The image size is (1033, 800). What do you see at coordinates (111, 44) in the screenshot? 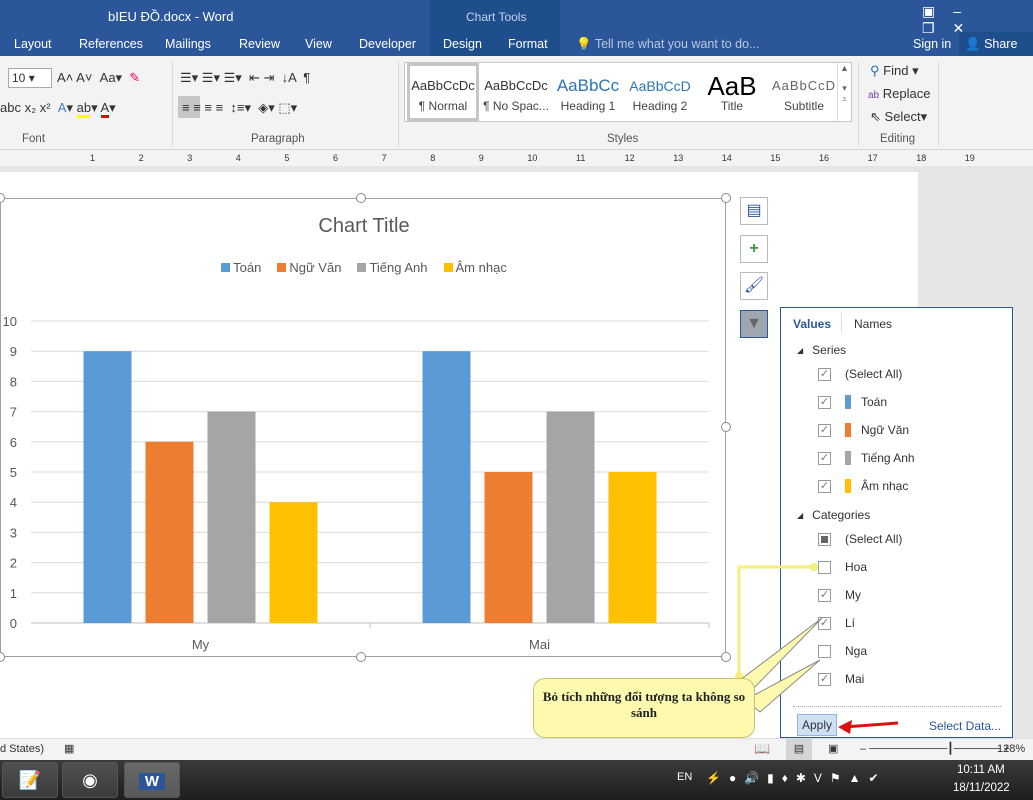
I see `tab-references: References` at bounding box center [111, 44].